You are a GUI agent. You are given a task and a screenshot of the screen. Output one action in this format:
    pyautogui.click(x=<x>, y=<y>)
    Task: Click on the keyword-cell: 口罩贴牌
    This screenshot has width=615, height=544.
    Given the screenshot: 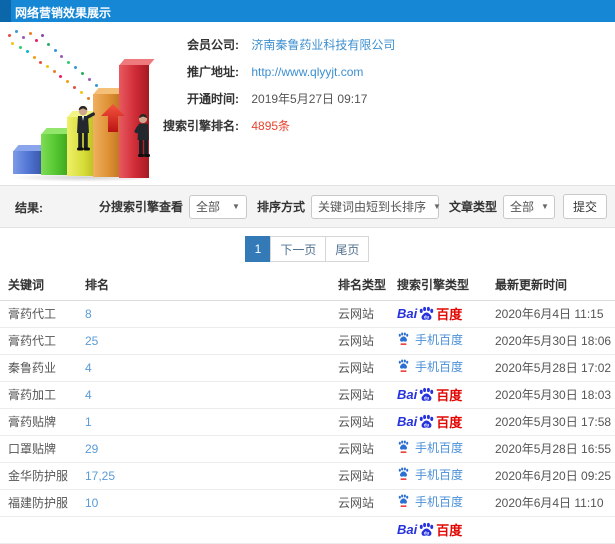 What is the action you would take?
    pyautogui.click(x=42, y=449)
    